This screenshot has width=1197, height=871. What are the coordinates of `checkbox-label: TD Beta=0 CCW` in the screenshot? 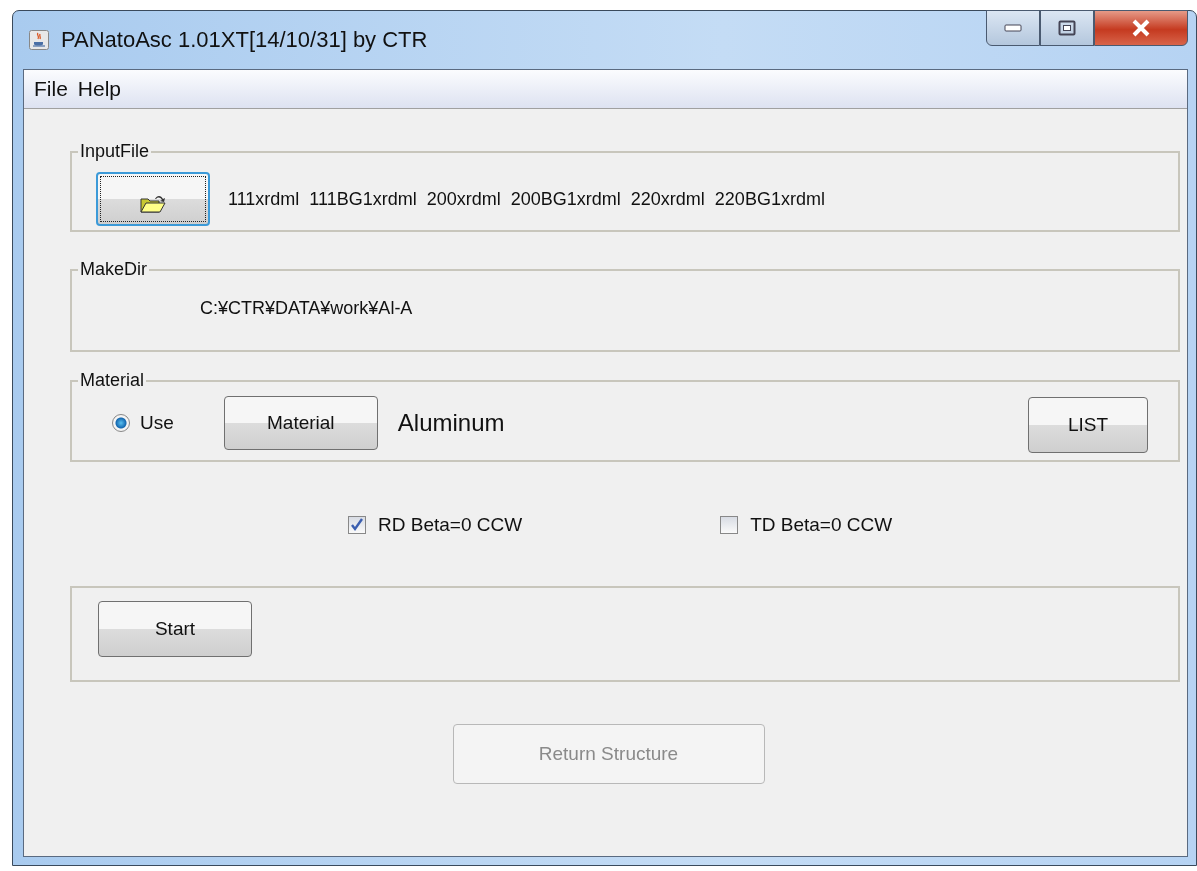 It's located at (821, 525).